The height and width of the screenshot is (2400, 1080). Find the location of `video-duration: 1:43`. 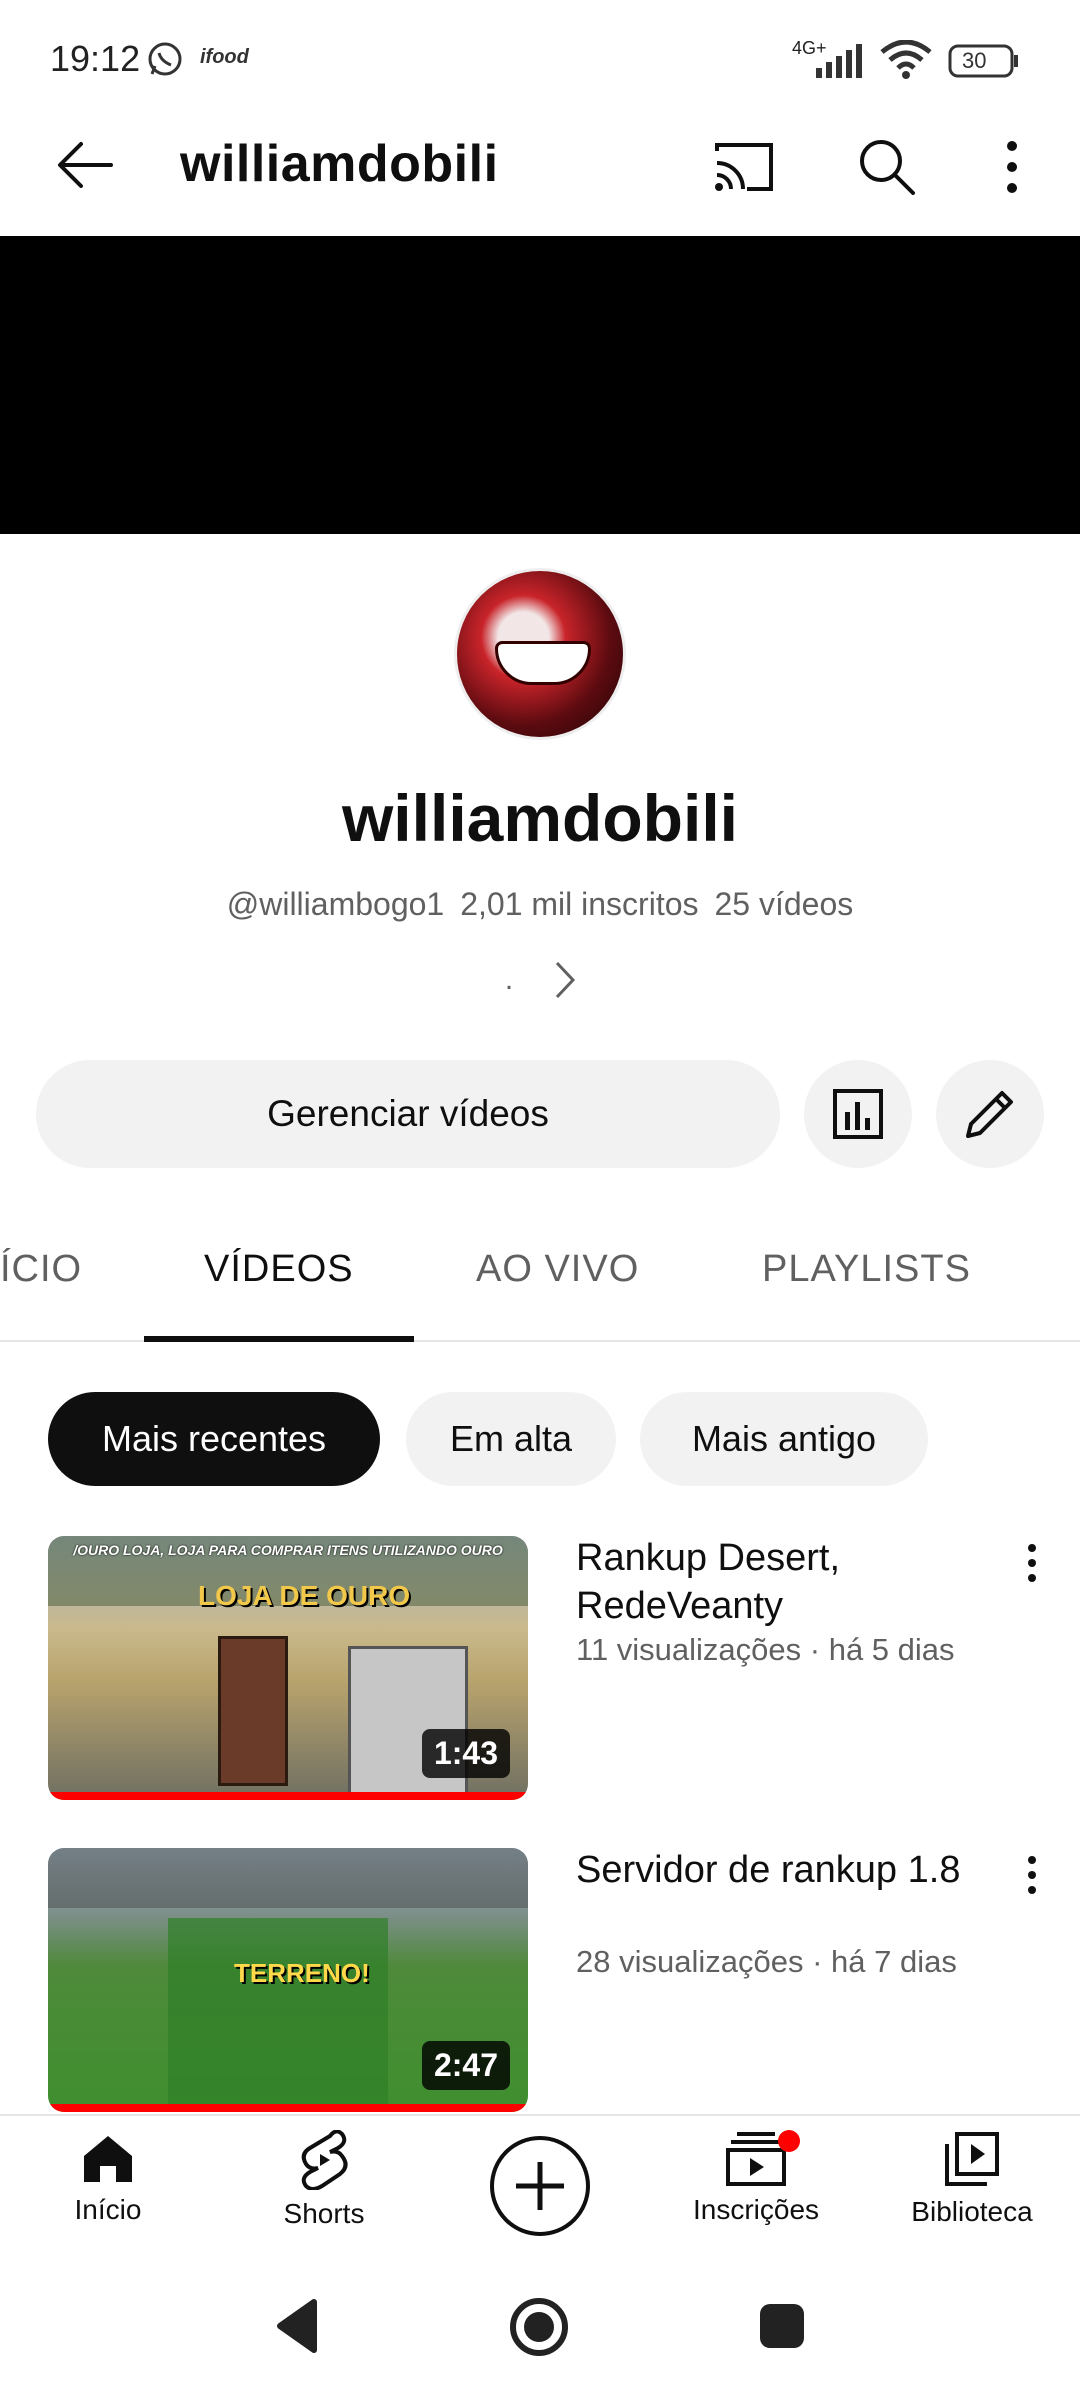

video-duration: 1:43 is located at coordinates (465, 1753).